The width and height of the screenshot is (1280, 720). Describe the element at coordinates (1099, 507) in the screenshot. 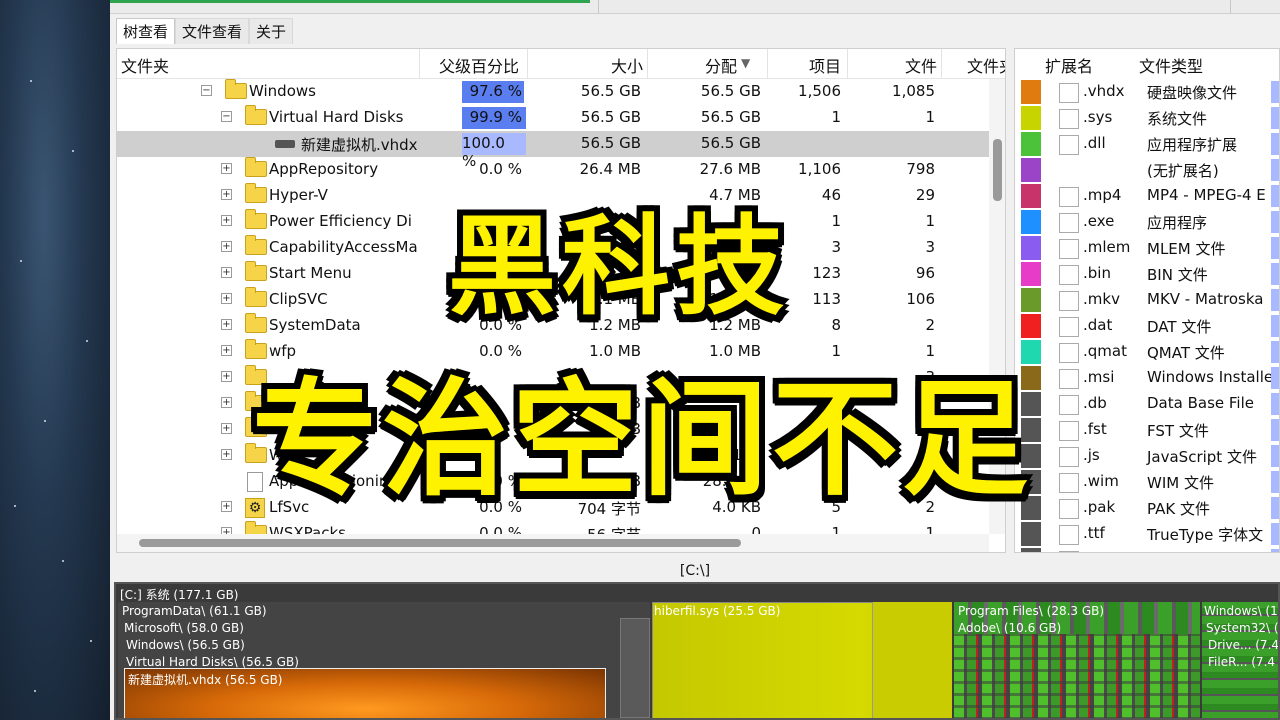

I see `extension-name: .pak` at that location.